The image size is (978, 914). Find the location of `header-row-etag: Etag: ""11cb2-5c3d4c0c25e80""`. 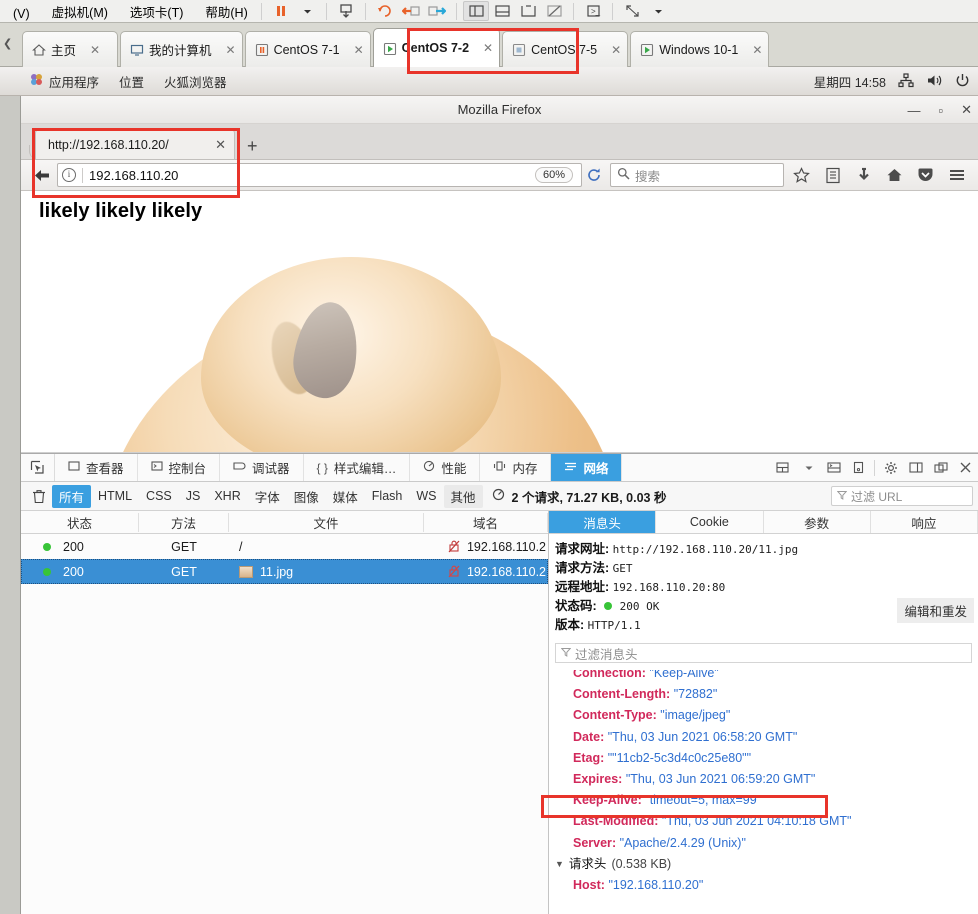

header-row-etag: Etag: ""11cb2-5c3d4c0c25e80"" is located at coordinates (766, 758).